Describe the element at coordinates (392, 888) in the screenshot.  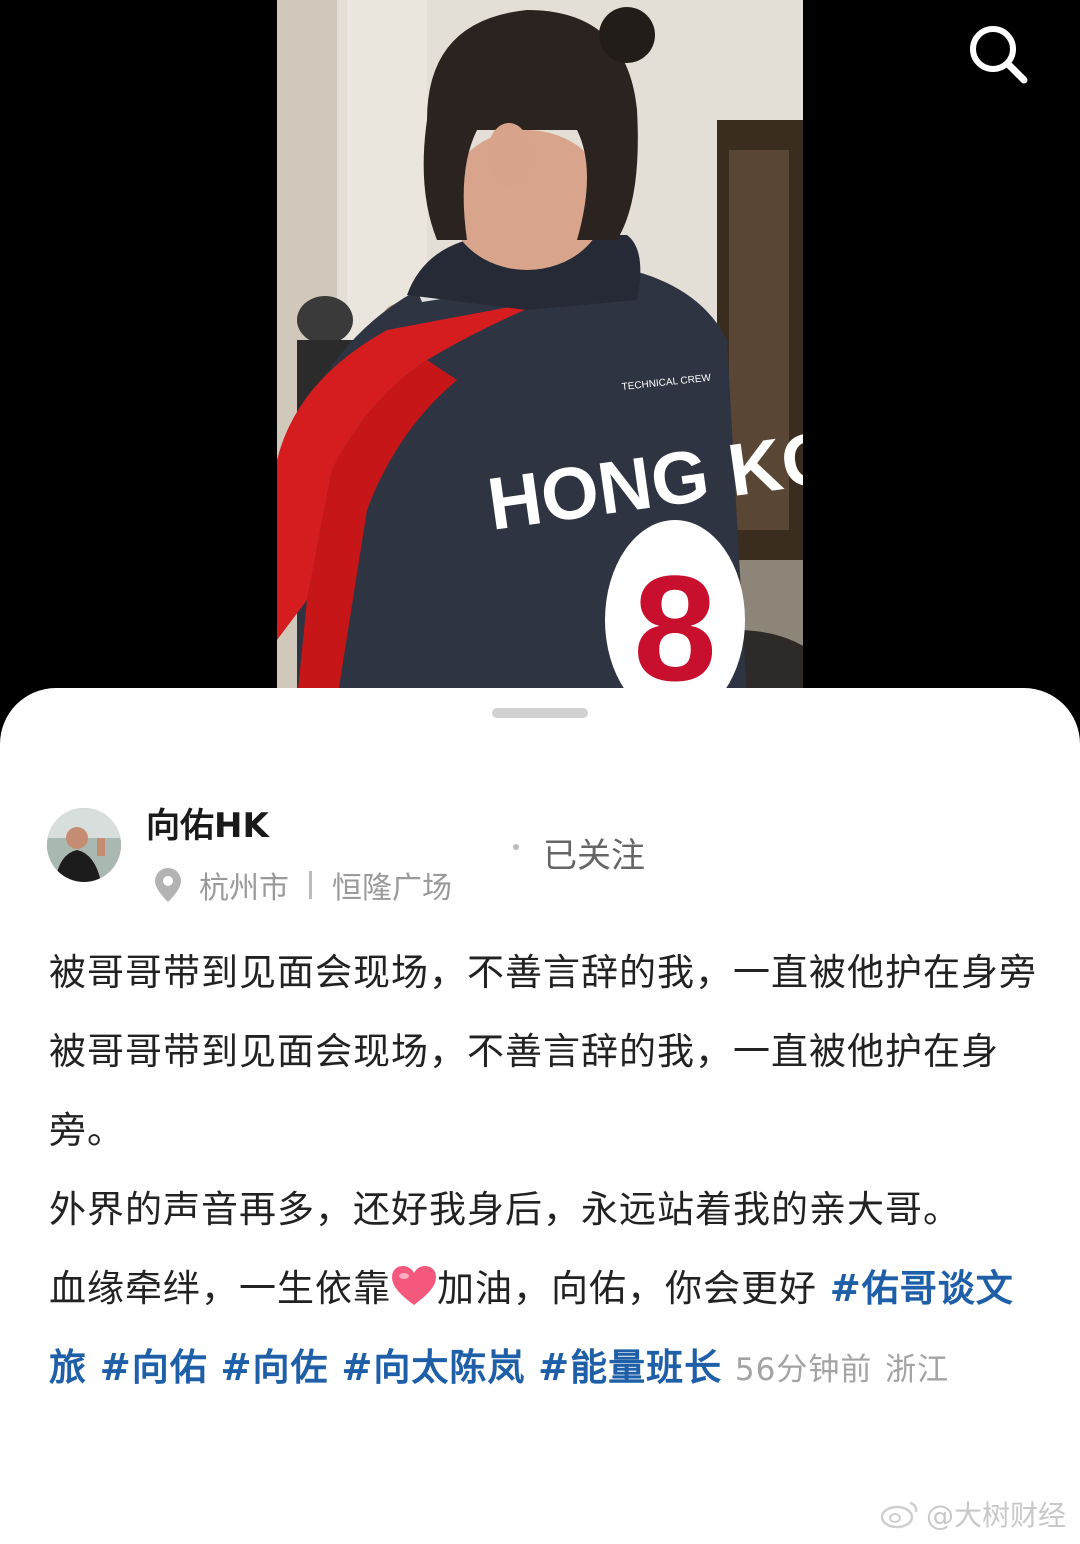
I see `location-place: 恒隆广场` at that location.